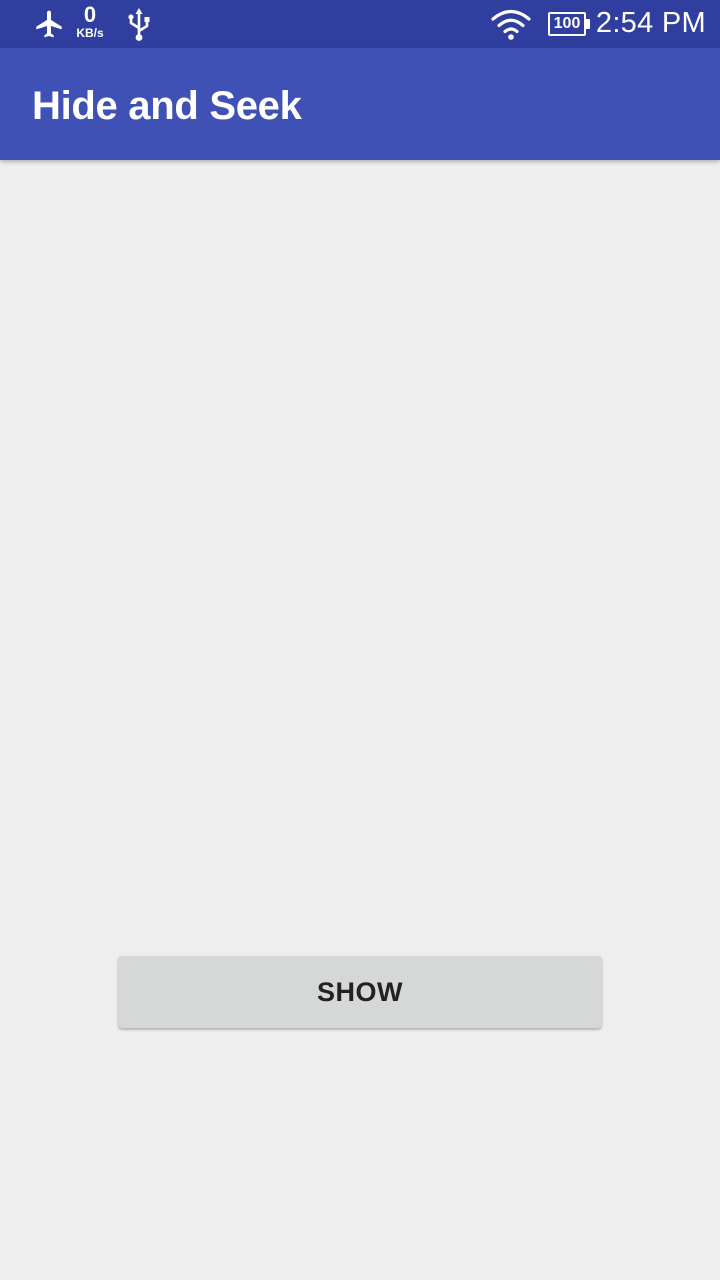 The width and height of the screenshot is (720, 1280). I want to click on app-title: Hide and Seek, so click(167, 106).